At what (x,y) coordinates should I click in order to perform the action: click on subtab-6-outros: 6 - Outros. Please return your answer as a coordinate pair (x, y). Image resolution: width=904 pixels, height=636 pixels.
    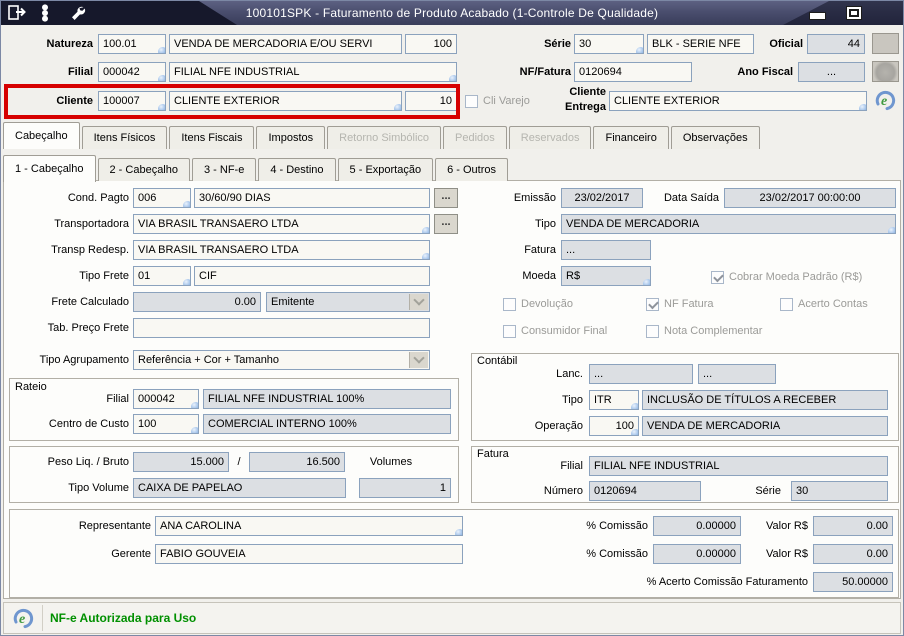
    Looking at the image, I should click on (471, 169).